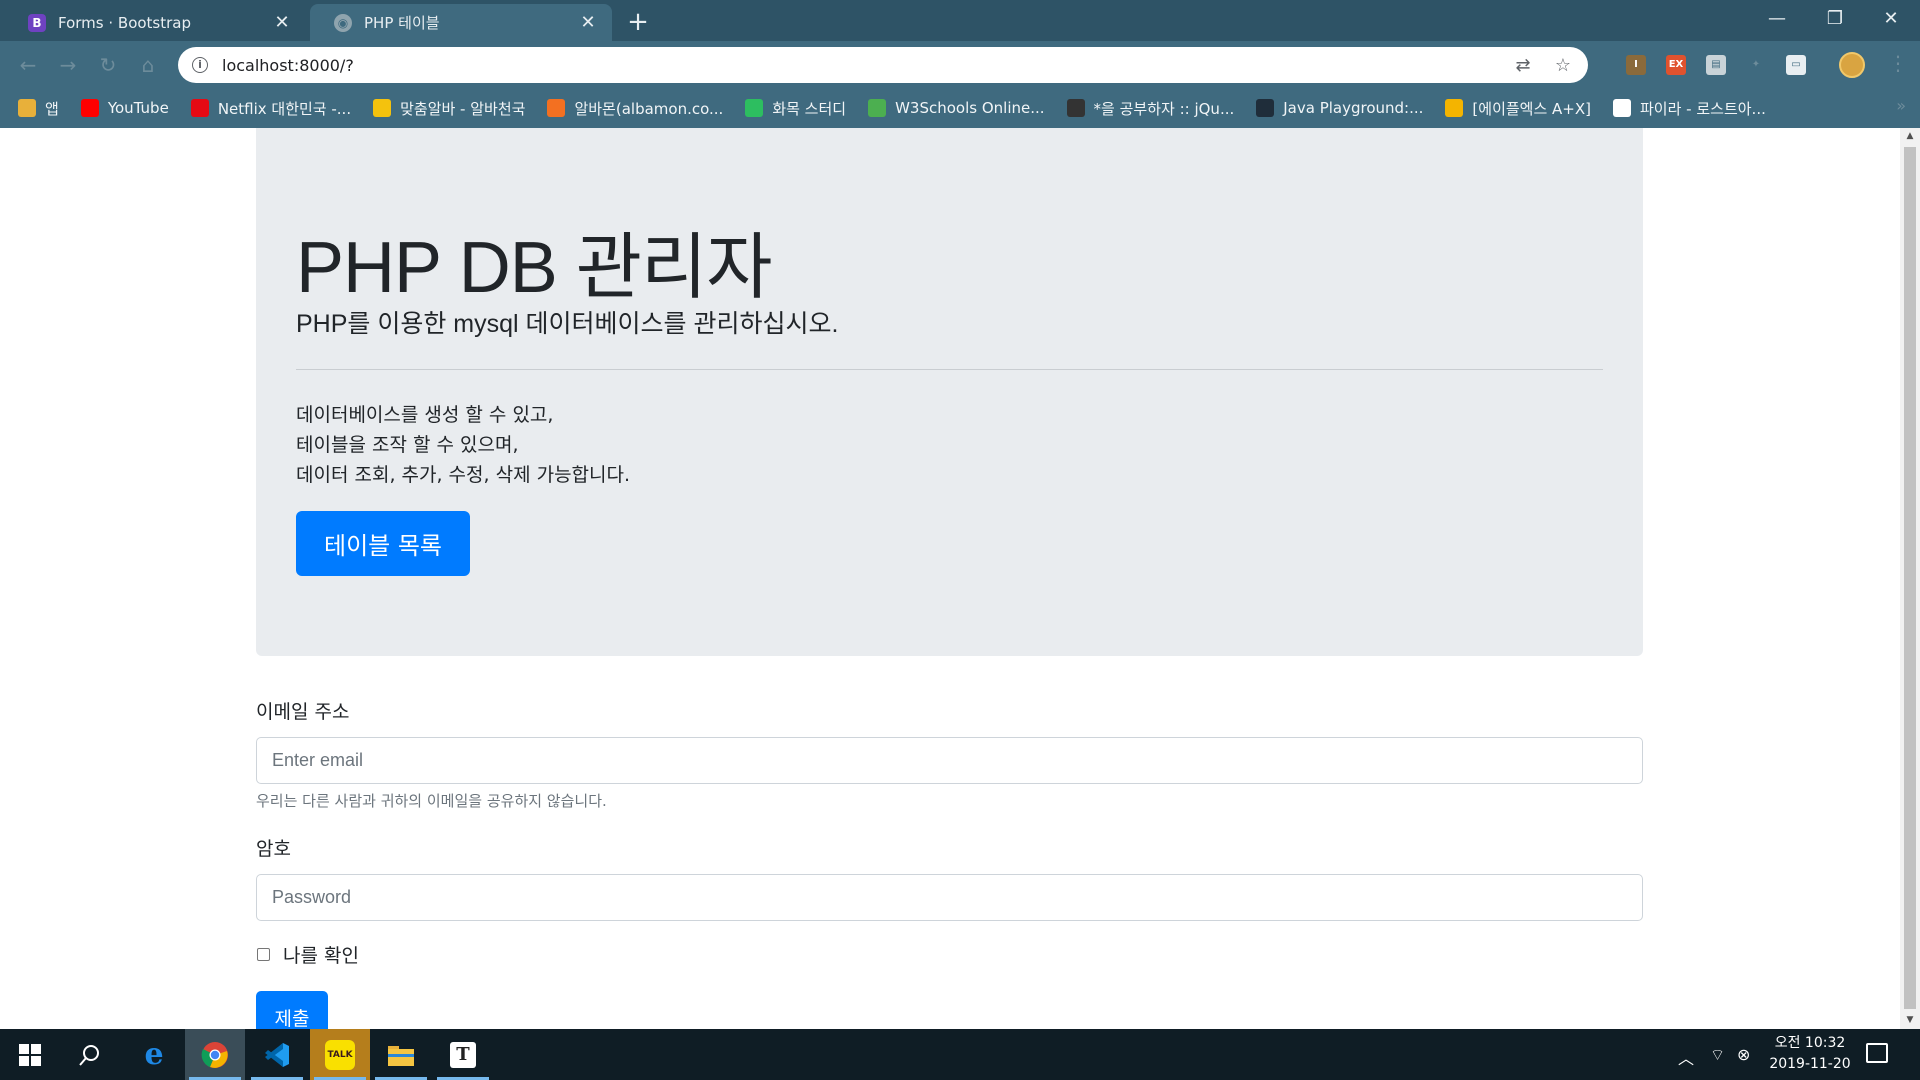  I want to click on search-button, so click(90, 1054).